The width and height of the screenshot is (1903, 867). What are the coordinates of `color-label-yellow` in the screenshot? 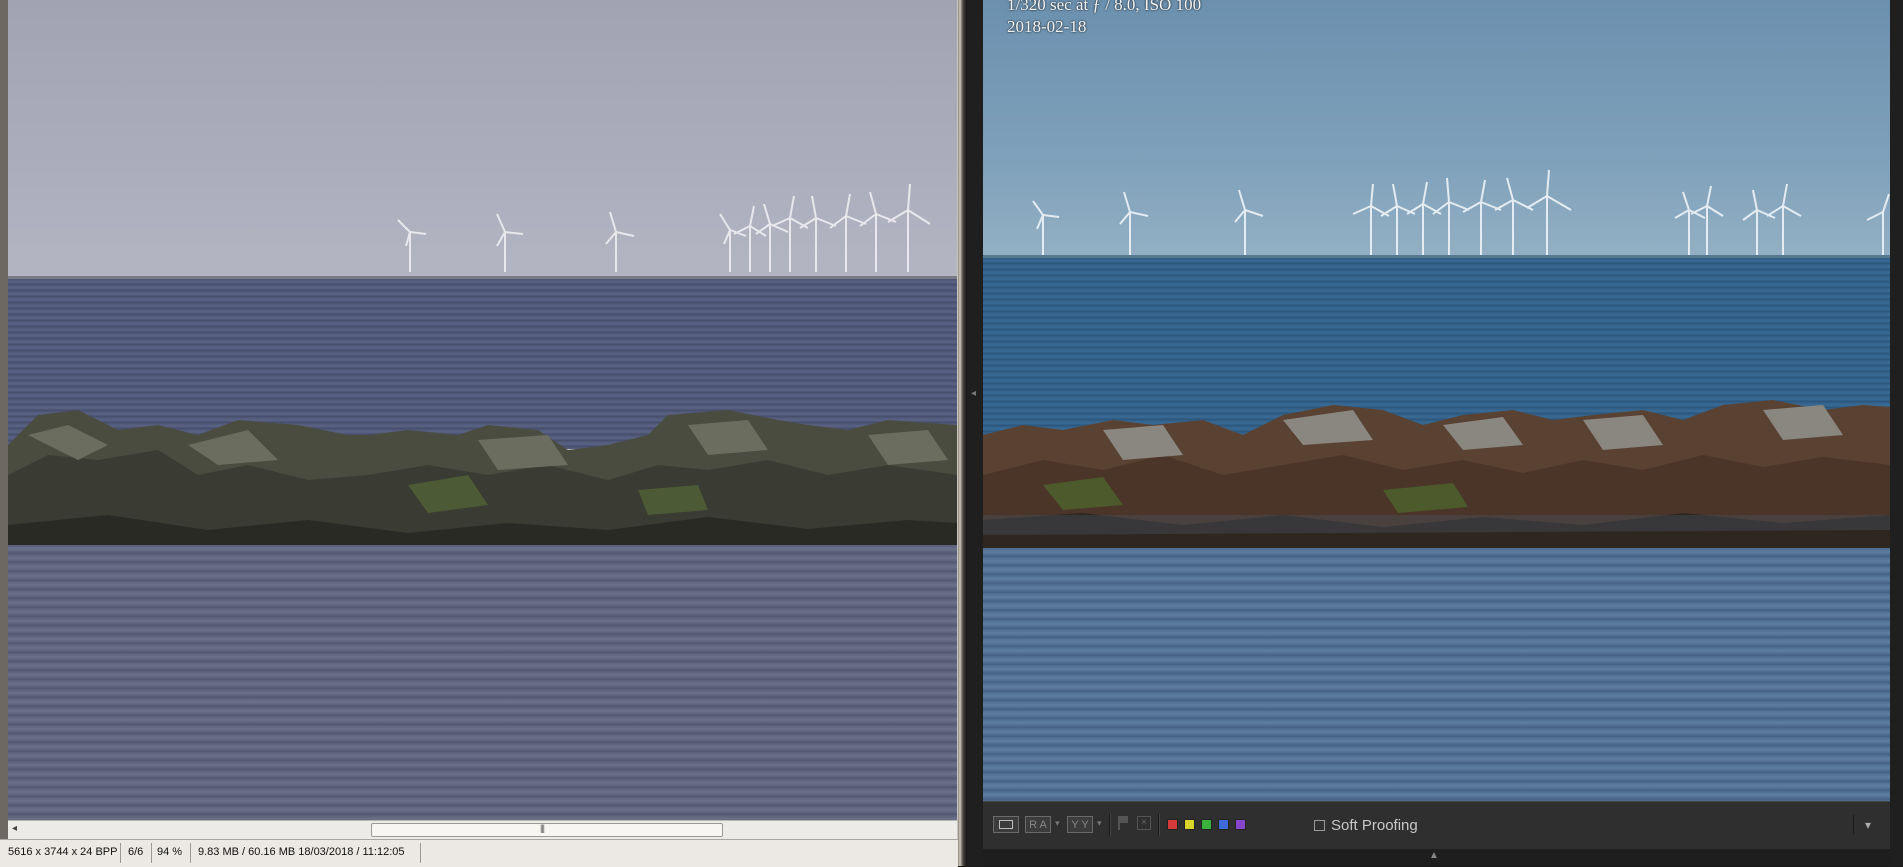 It's located at (1189, 824).